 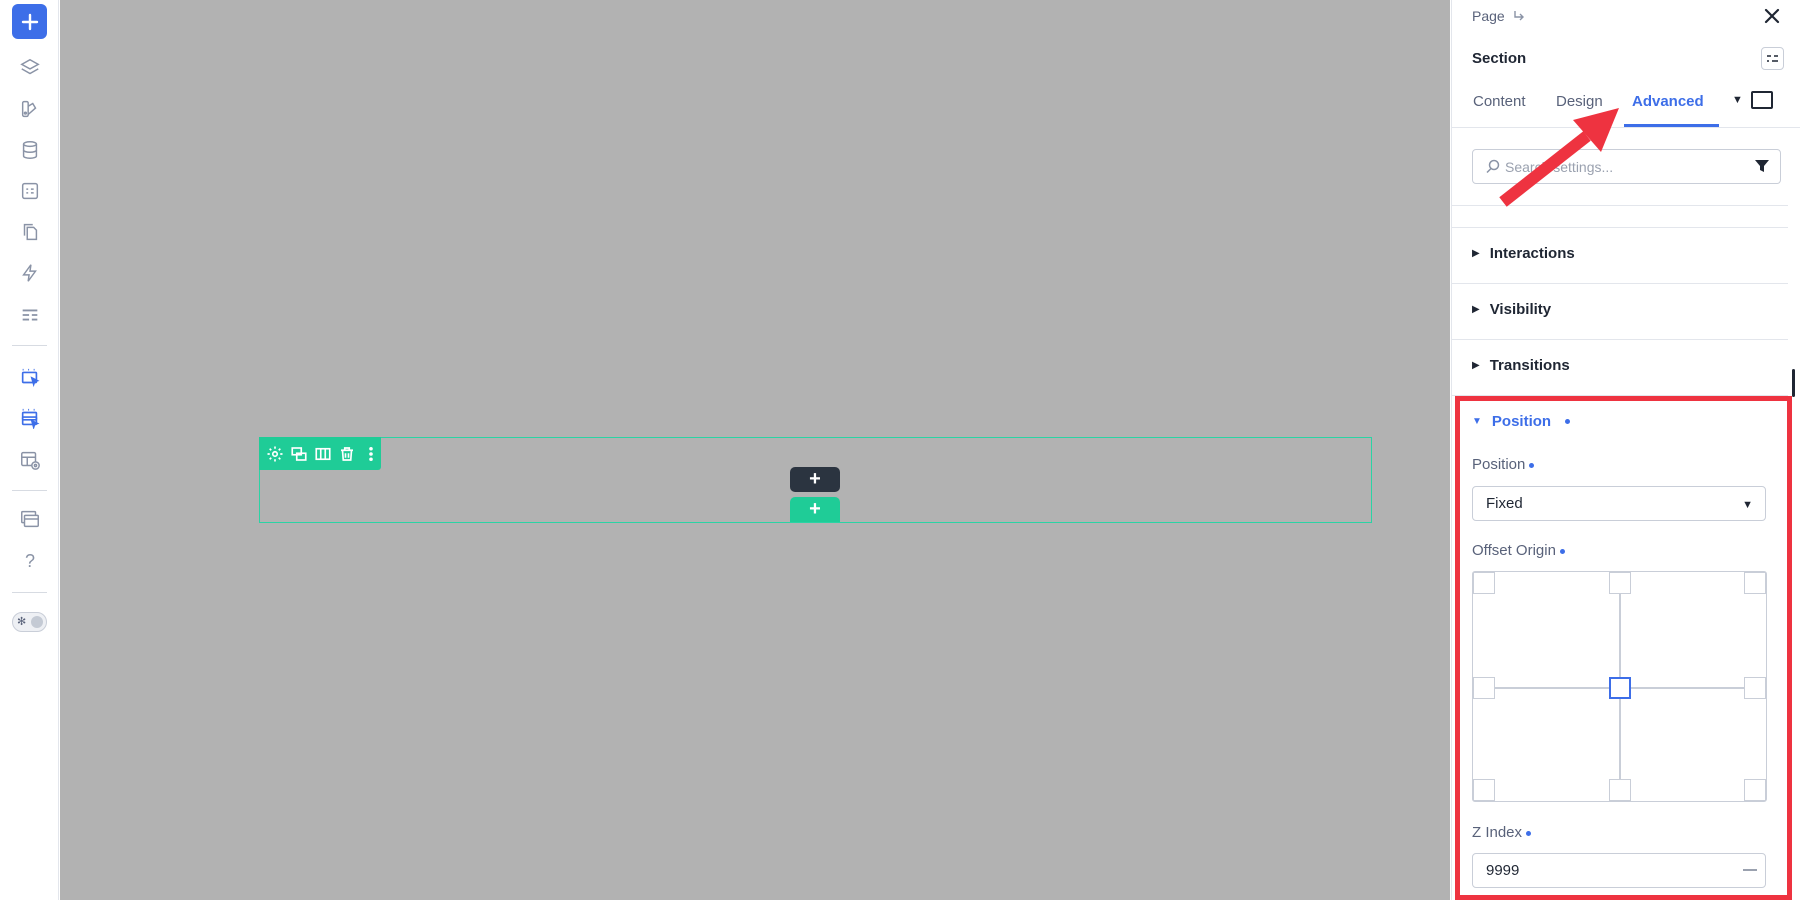 I want to click on help-icon: ?, so click(x=30, y=561).